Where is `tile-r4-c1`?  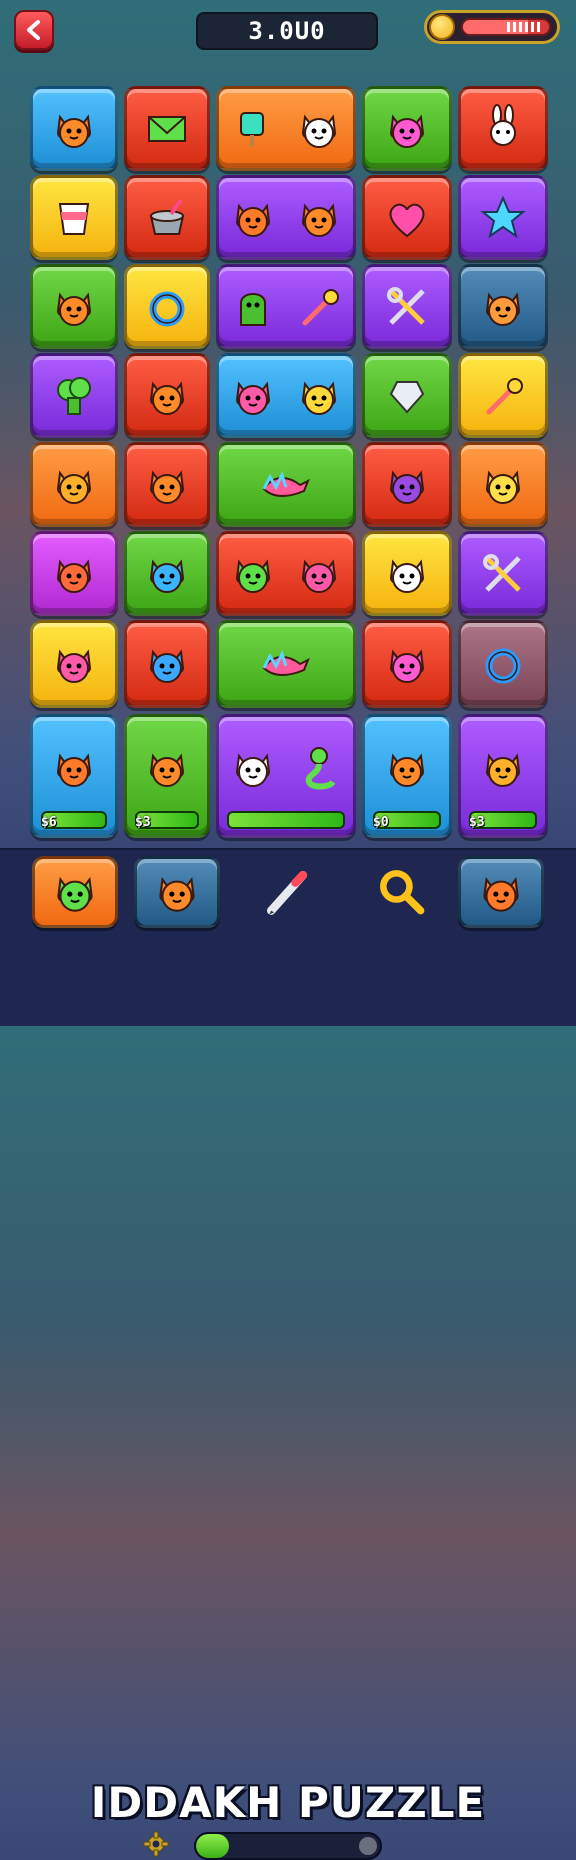
tile-r4-c1 is located at coordinates (167, 484).